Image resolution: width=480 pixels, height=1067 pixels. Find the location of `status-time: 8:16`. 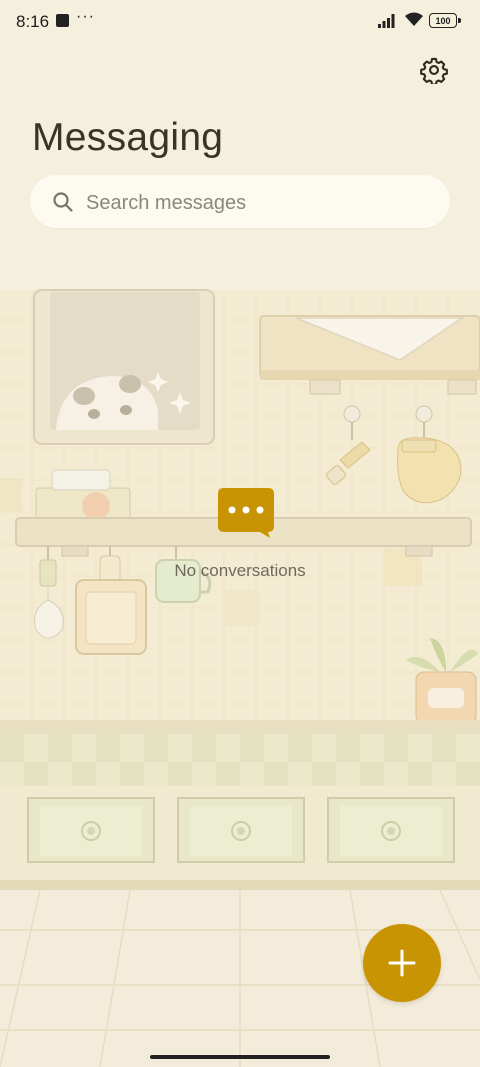

status-time: 8:16 is located at coordinates (33, 21).